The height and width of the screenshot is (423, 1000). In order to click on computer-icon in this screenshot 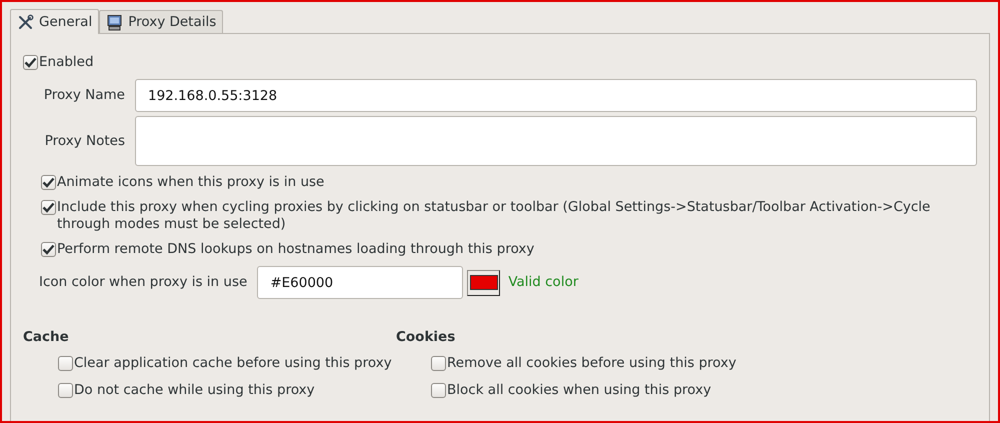, I will do `click(115, 22)`.